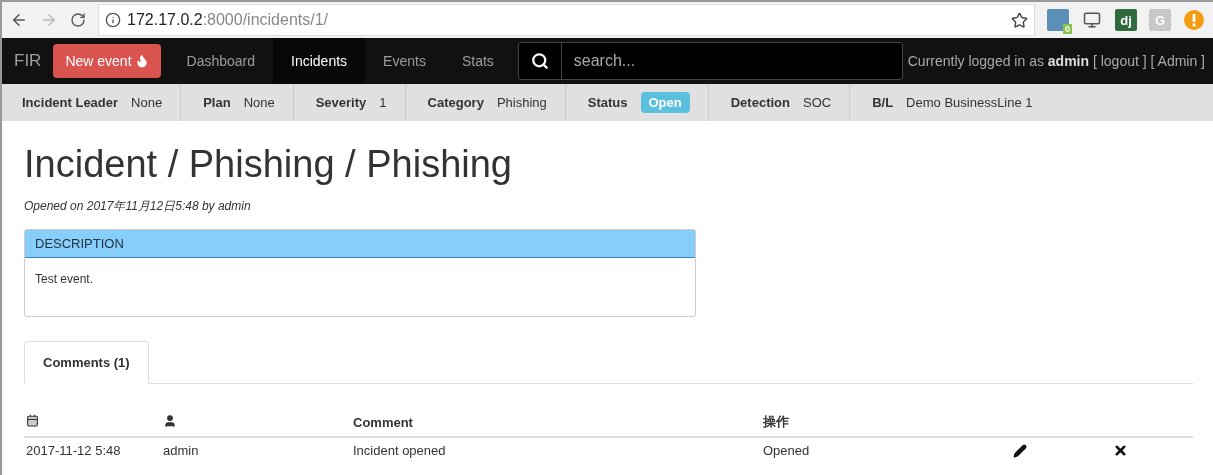  What do you see at coordinates (400, 450) in the screenshot?
I see `table-cell-text: Incident opened` at bounding box center [400, 450].